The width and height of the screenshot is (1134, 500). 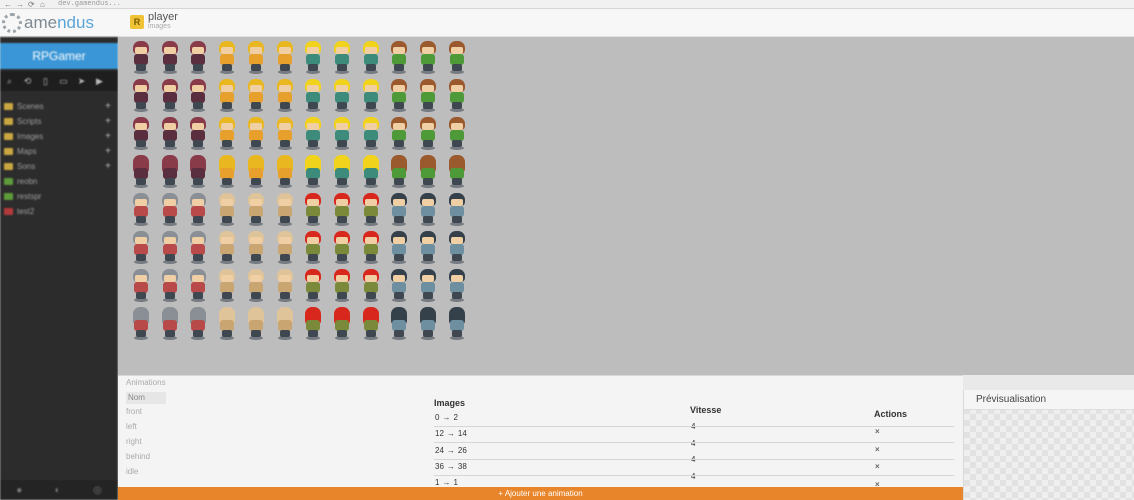 What do you see at coordinates (693, 459) in the screenshot?
I see `animation-speed: 4` at bounding box center [693, 459].